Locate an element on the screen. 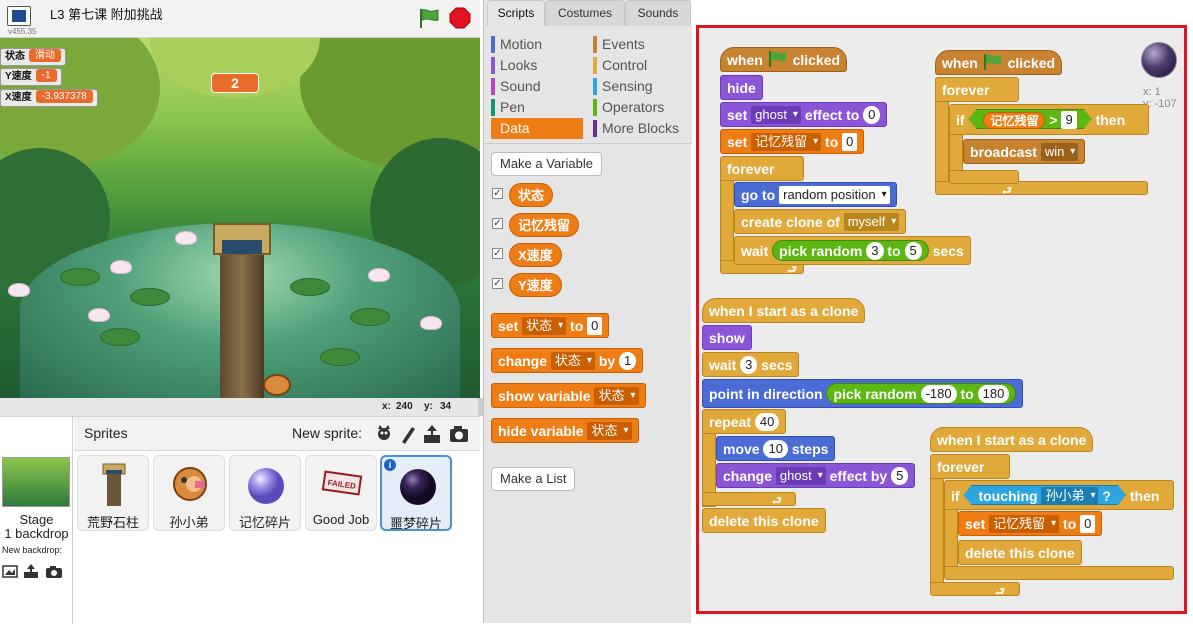  value-input: -180 is located at coordinates (938, 394).